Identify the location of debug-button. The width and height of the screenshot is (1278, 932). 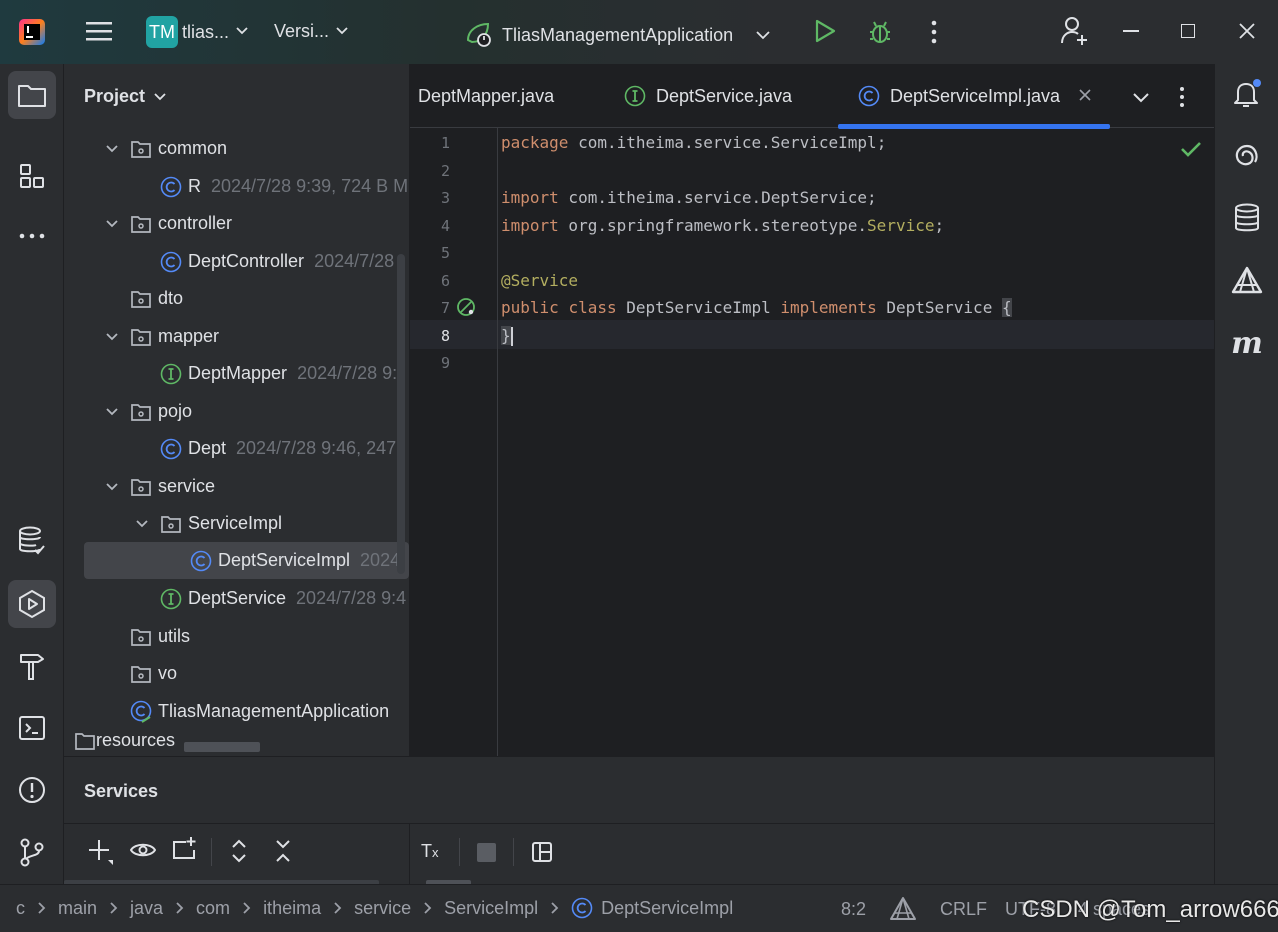
(880, 34).